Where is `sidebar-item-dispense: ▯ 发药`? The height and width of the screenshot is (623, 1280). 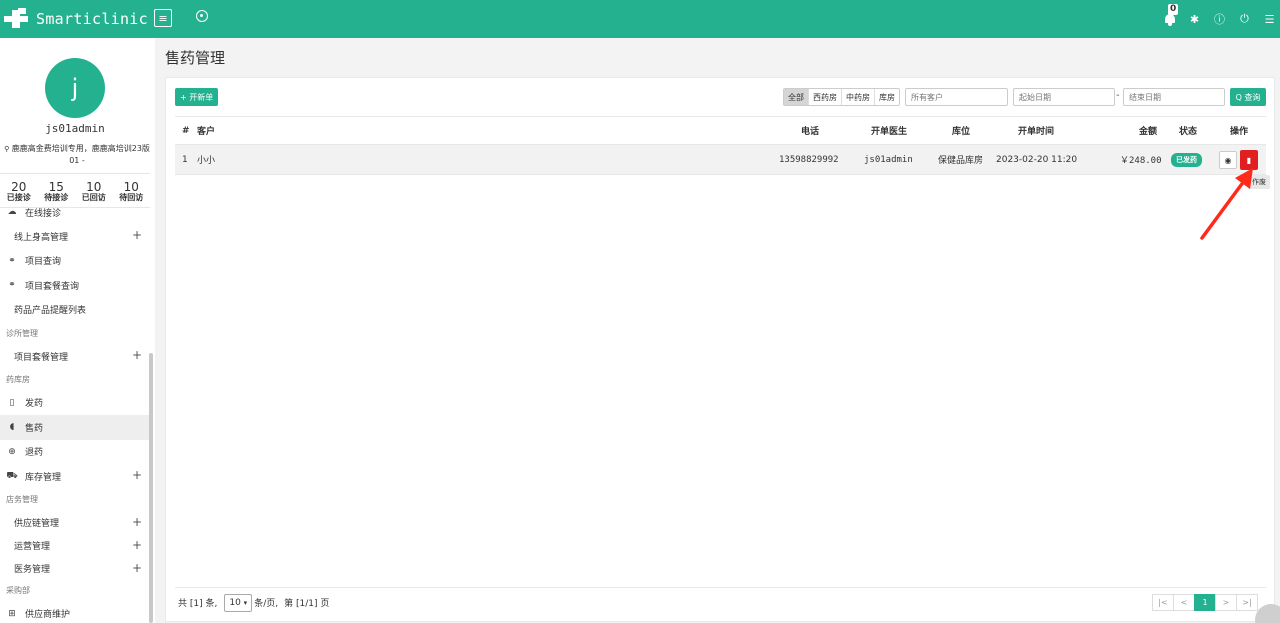
sidebar-item-dispense: ▯ 发药 is located at coordinates (75, 403).